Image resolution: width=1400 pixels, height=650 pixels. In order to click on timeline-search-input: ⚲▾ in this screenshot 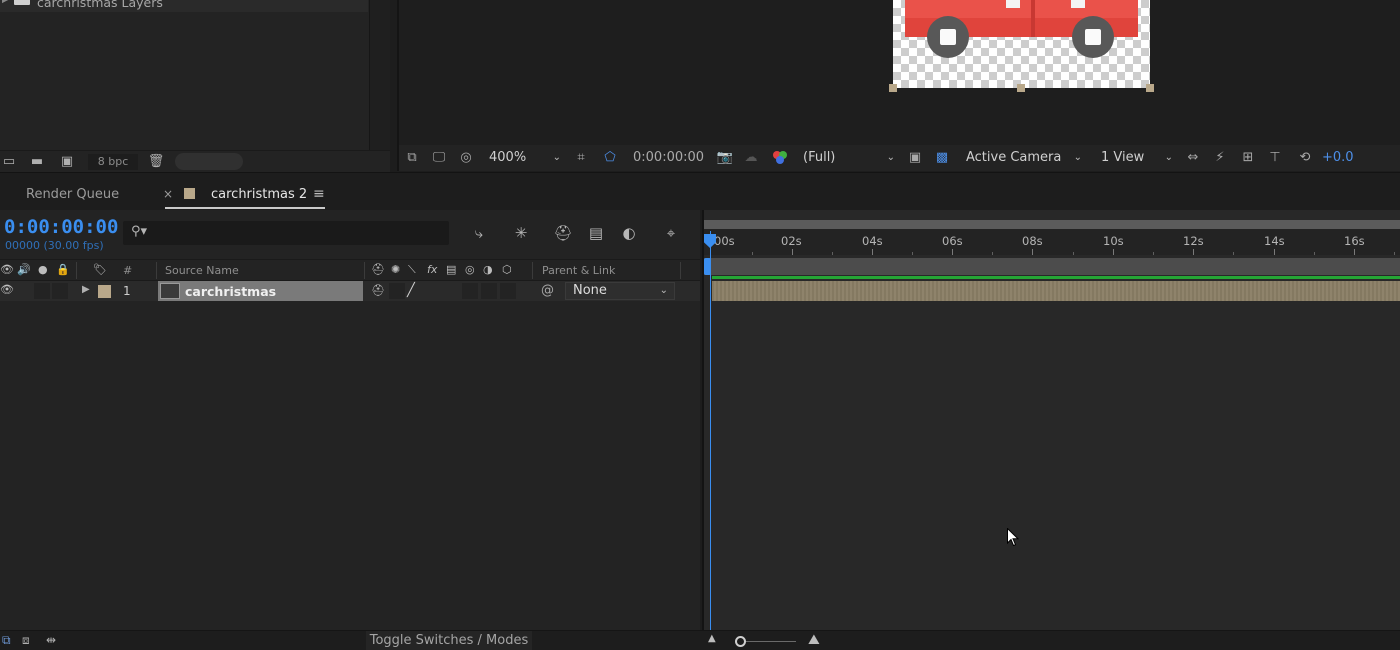, I will do `click(286, 233)`.